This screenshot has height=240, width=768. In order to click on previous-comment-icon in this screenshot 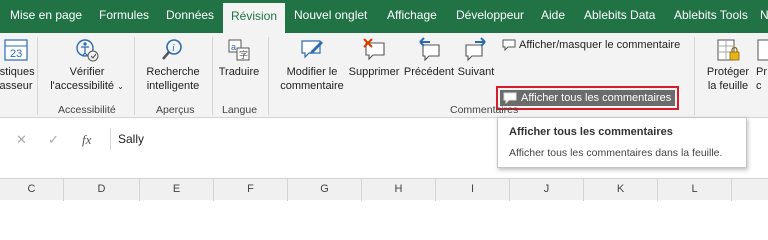, I will do `click(429, 49)`.